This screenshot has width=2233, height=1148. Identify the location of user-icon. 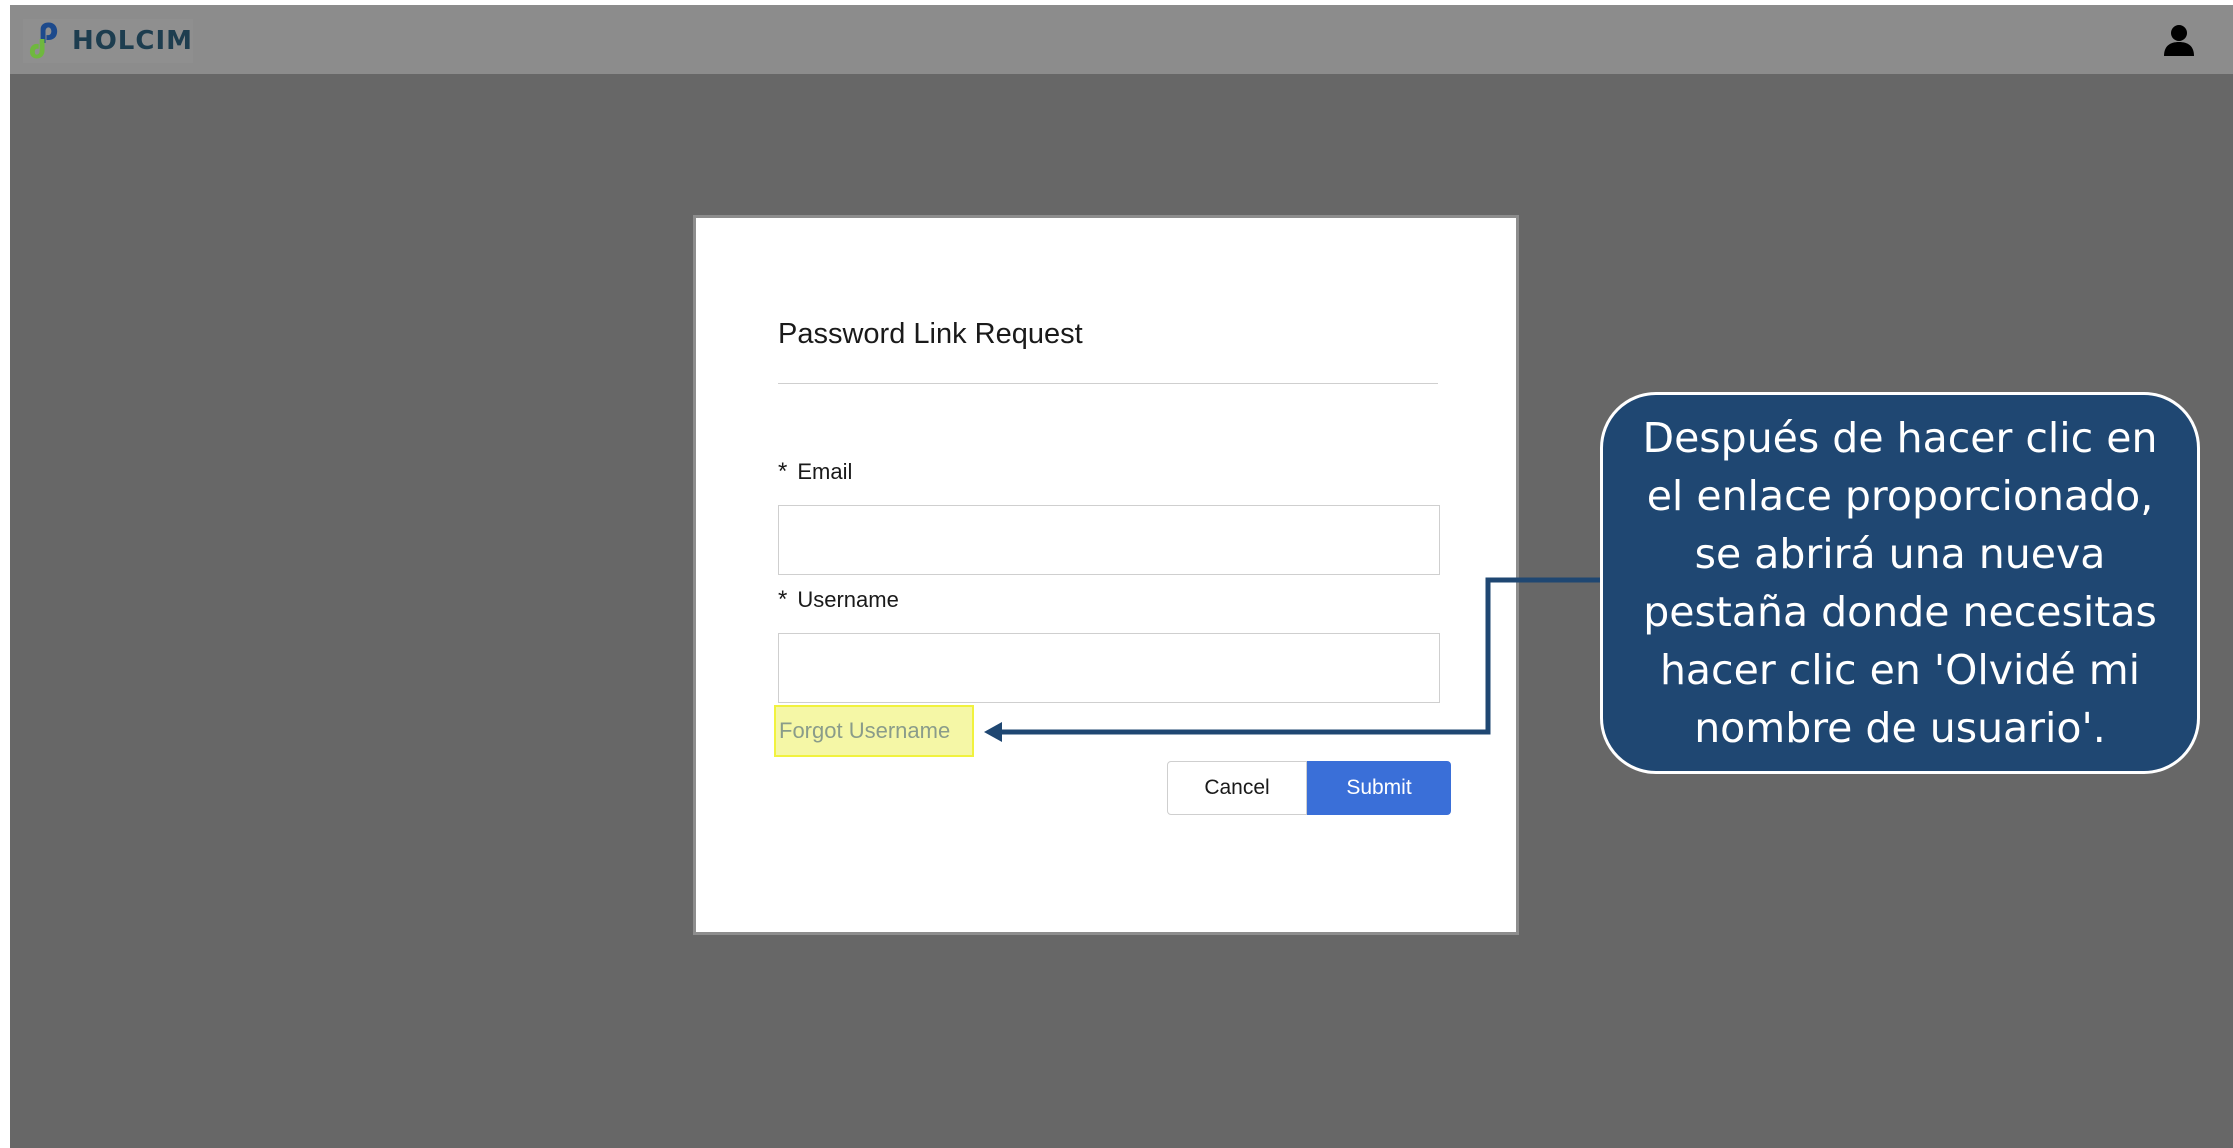
(2179, 41).